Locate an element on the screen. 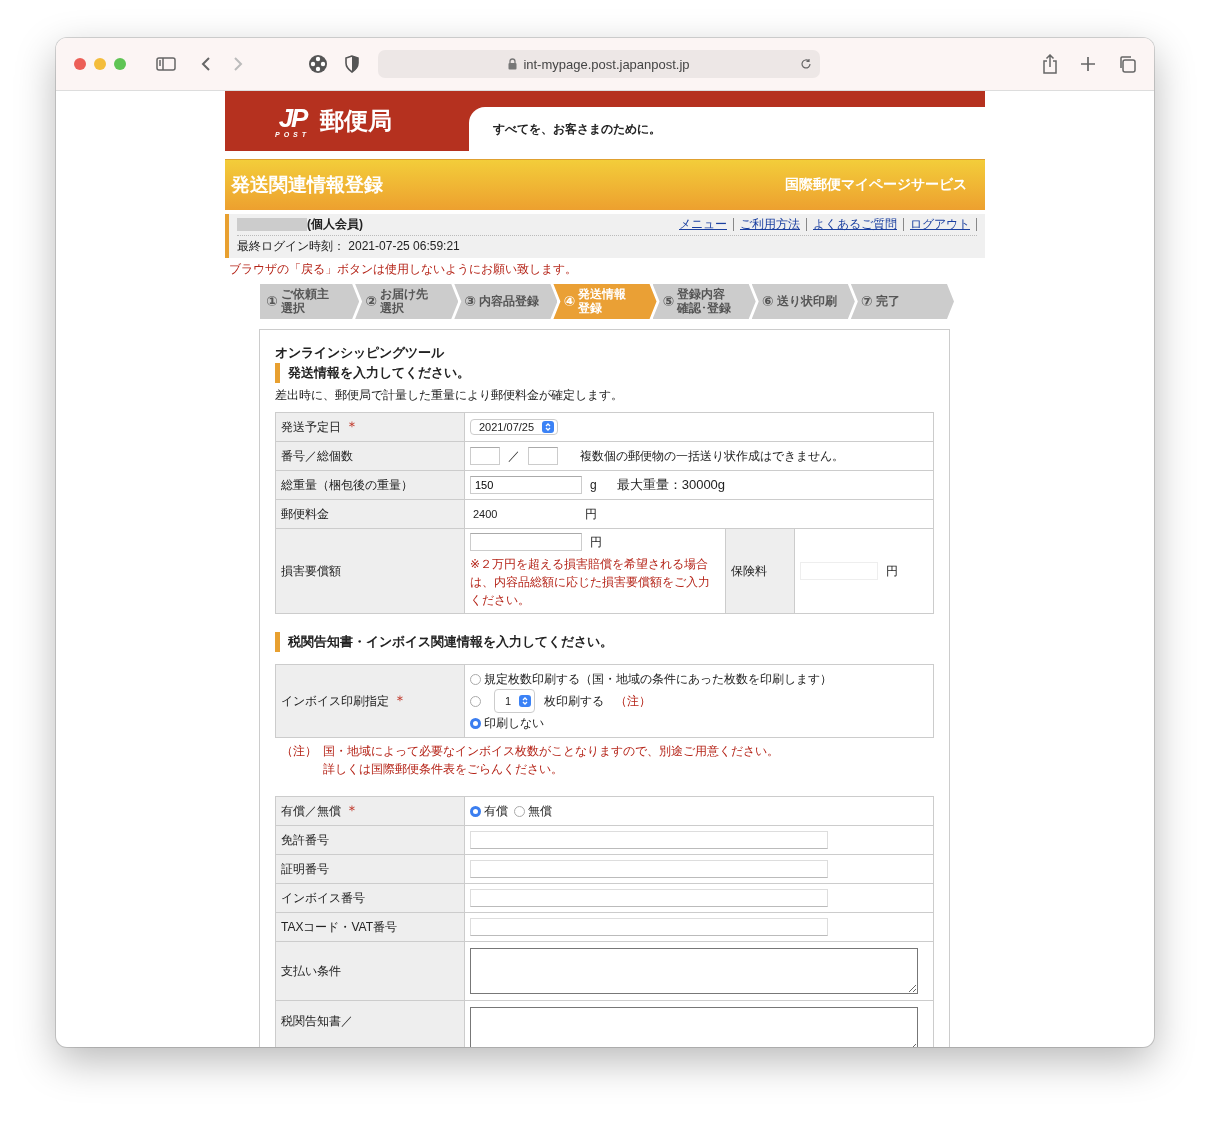 The image size is (1210, 1121). last-login-time: 2021-07-25 06:59:21 is located at coordinates (404, 246).